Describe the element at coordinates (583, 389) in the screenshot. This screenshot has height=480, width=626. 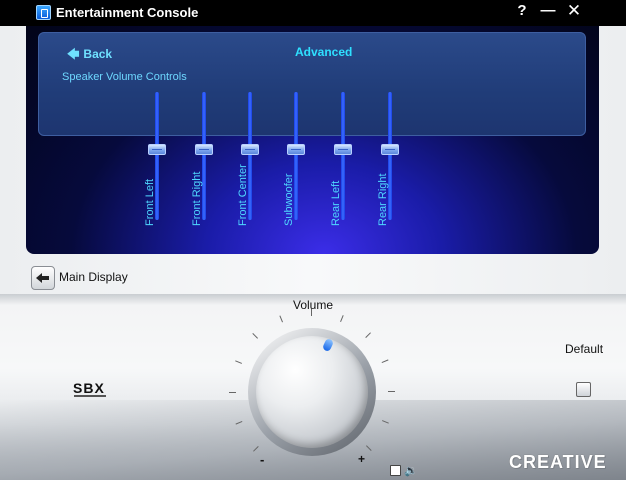
I see `default-checkbox` at that location.